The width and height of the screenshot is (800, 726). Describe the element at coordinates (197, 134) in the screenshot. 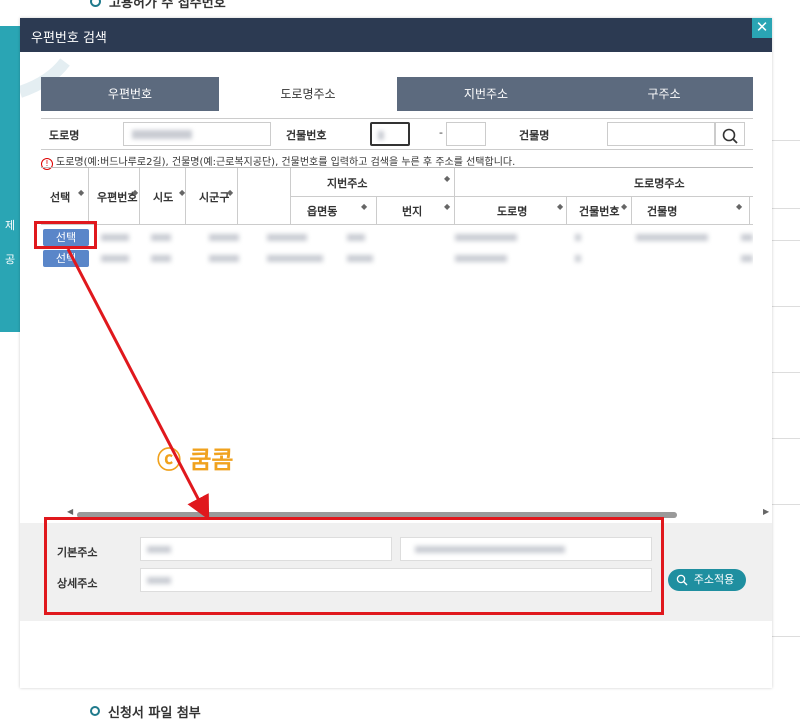

I see `road-name-input` at that location.